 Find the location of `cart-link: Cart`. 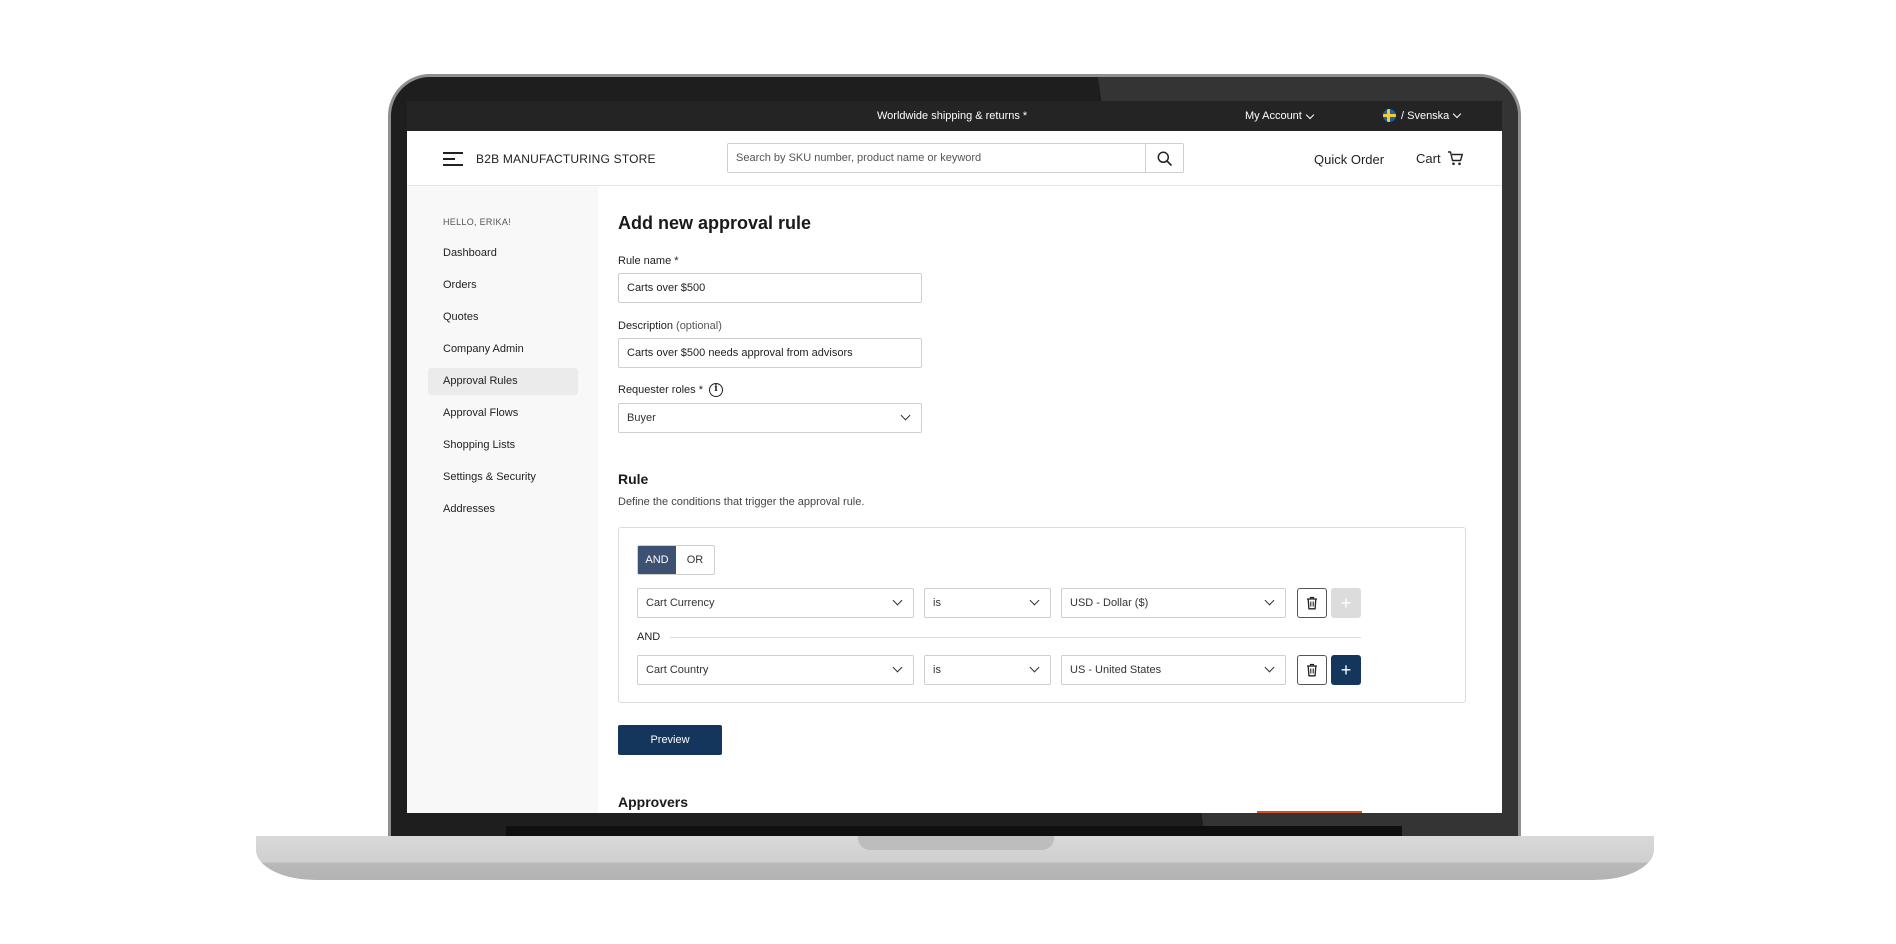

cart-link: Cart is located at coordinates (1440, 158).